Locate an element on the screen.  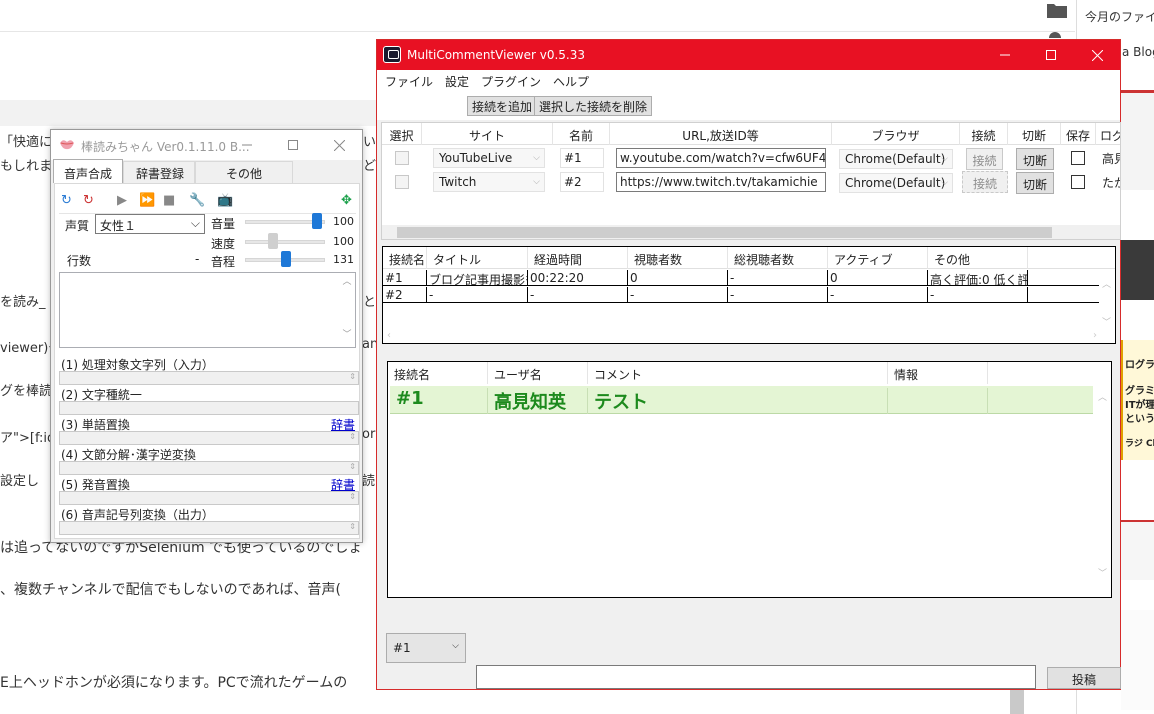
comment-connection: #1 is located at coordinates (439, 401).